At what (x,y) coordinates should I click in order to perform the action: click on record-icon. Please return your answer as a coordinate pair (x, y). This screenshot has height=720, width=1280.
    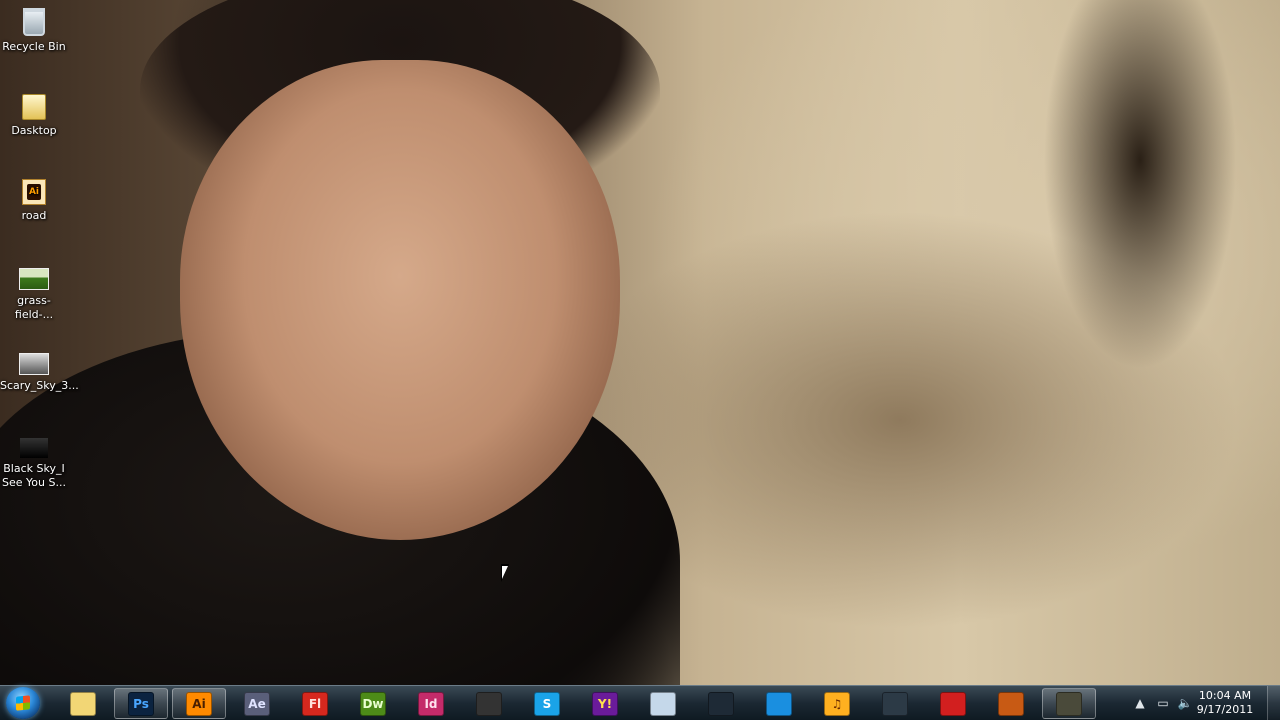
    Looking at the image, I should click on (953, 703).